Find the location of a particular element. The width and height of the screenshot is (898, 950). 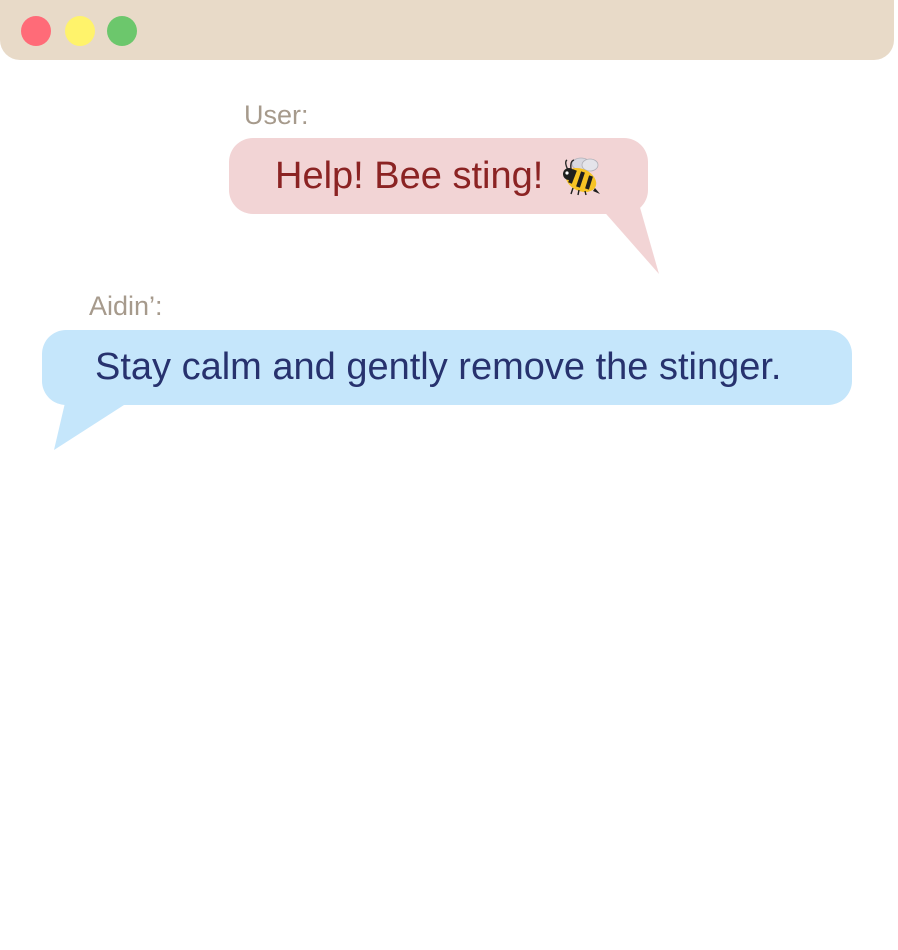

user-message-bubble: Help! Bee sting! is located at coordinates (438, 176).